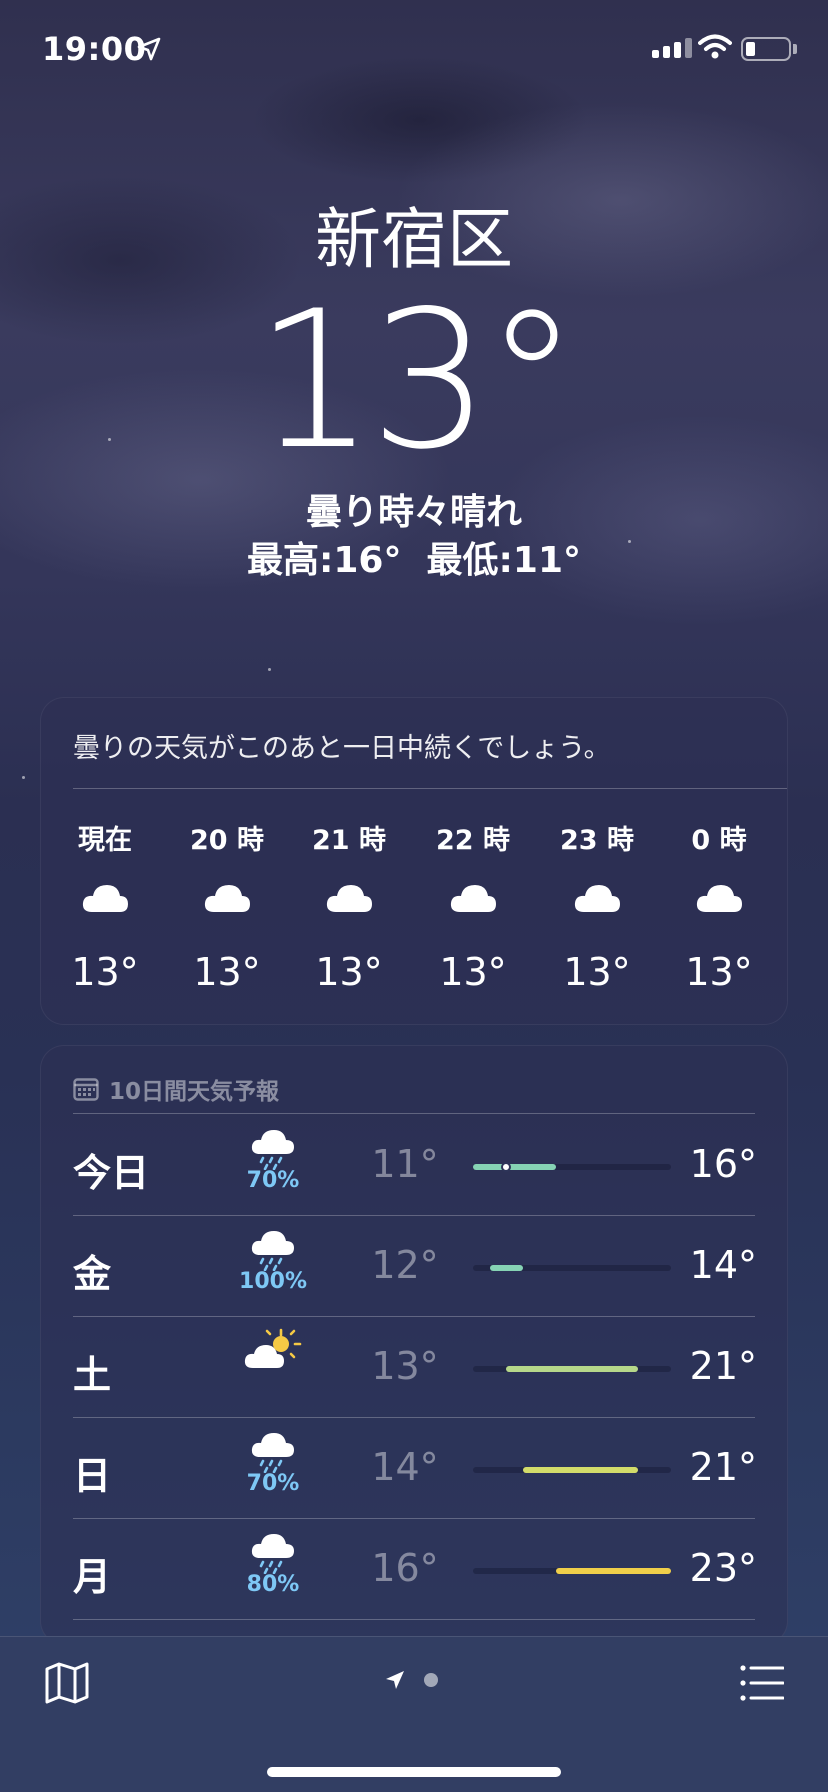 The image size is (828, 1792). I want to click on hour-label: 現在, so click(105, 840).